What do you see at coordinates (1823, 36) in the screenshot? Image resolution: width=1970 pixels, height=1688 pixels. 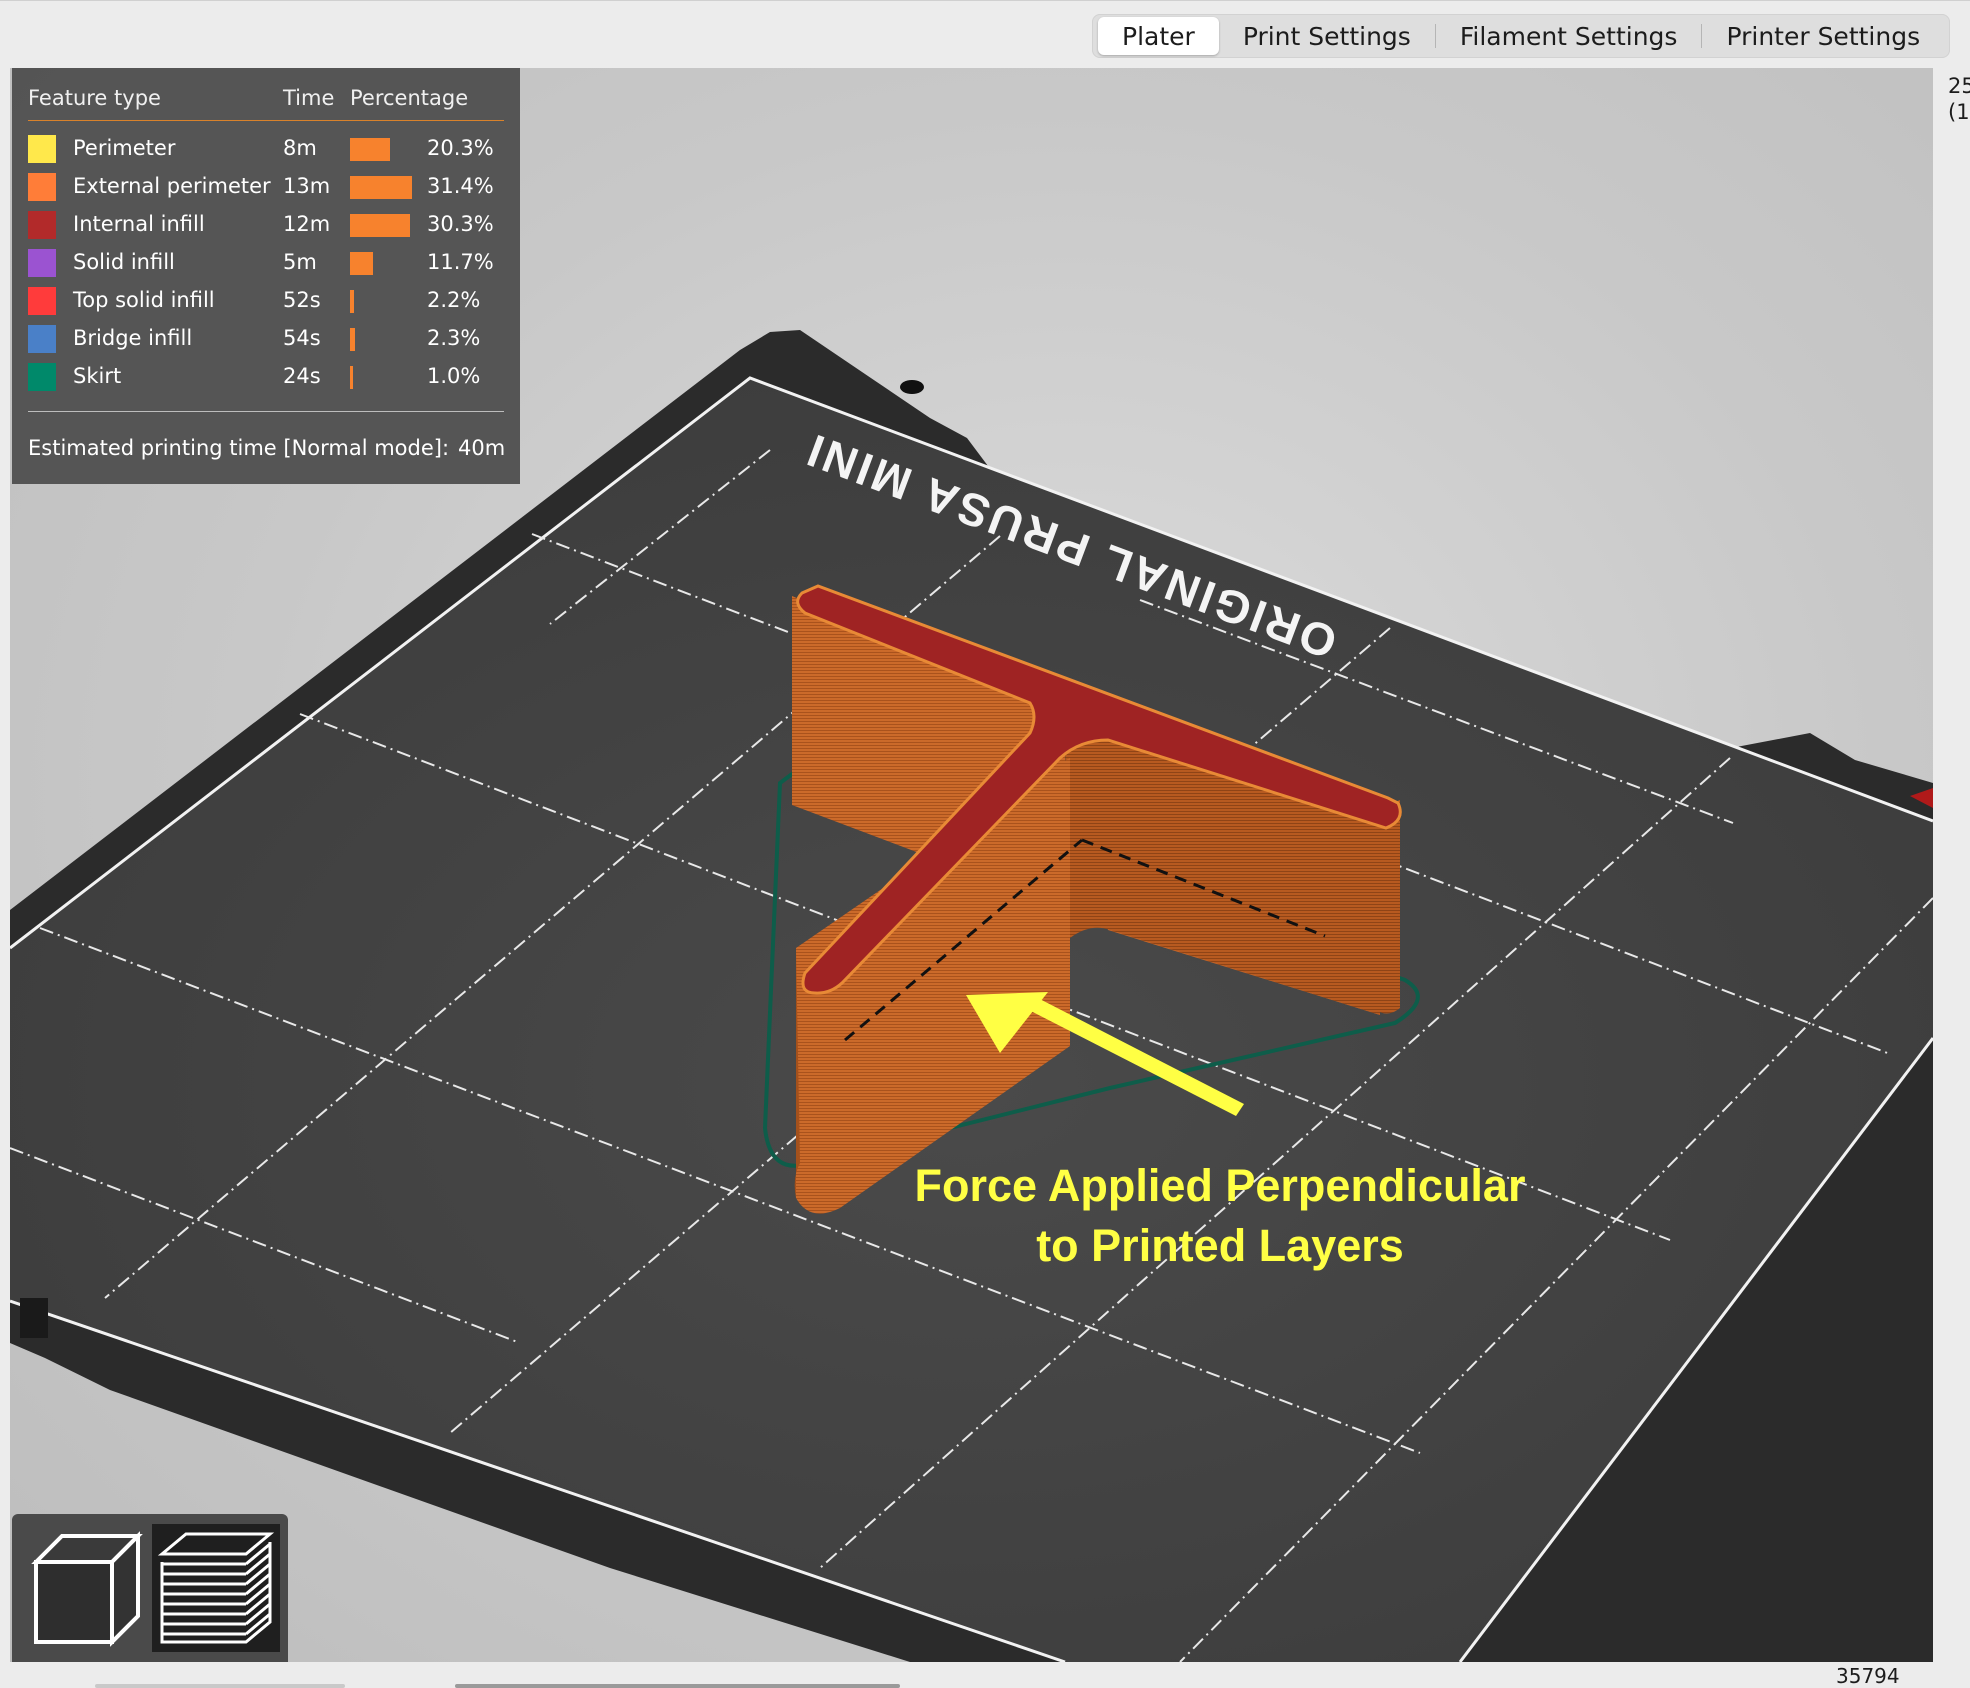 I see `tab-printer-settings: Printer Settings` at bounding box center [1823, 36].